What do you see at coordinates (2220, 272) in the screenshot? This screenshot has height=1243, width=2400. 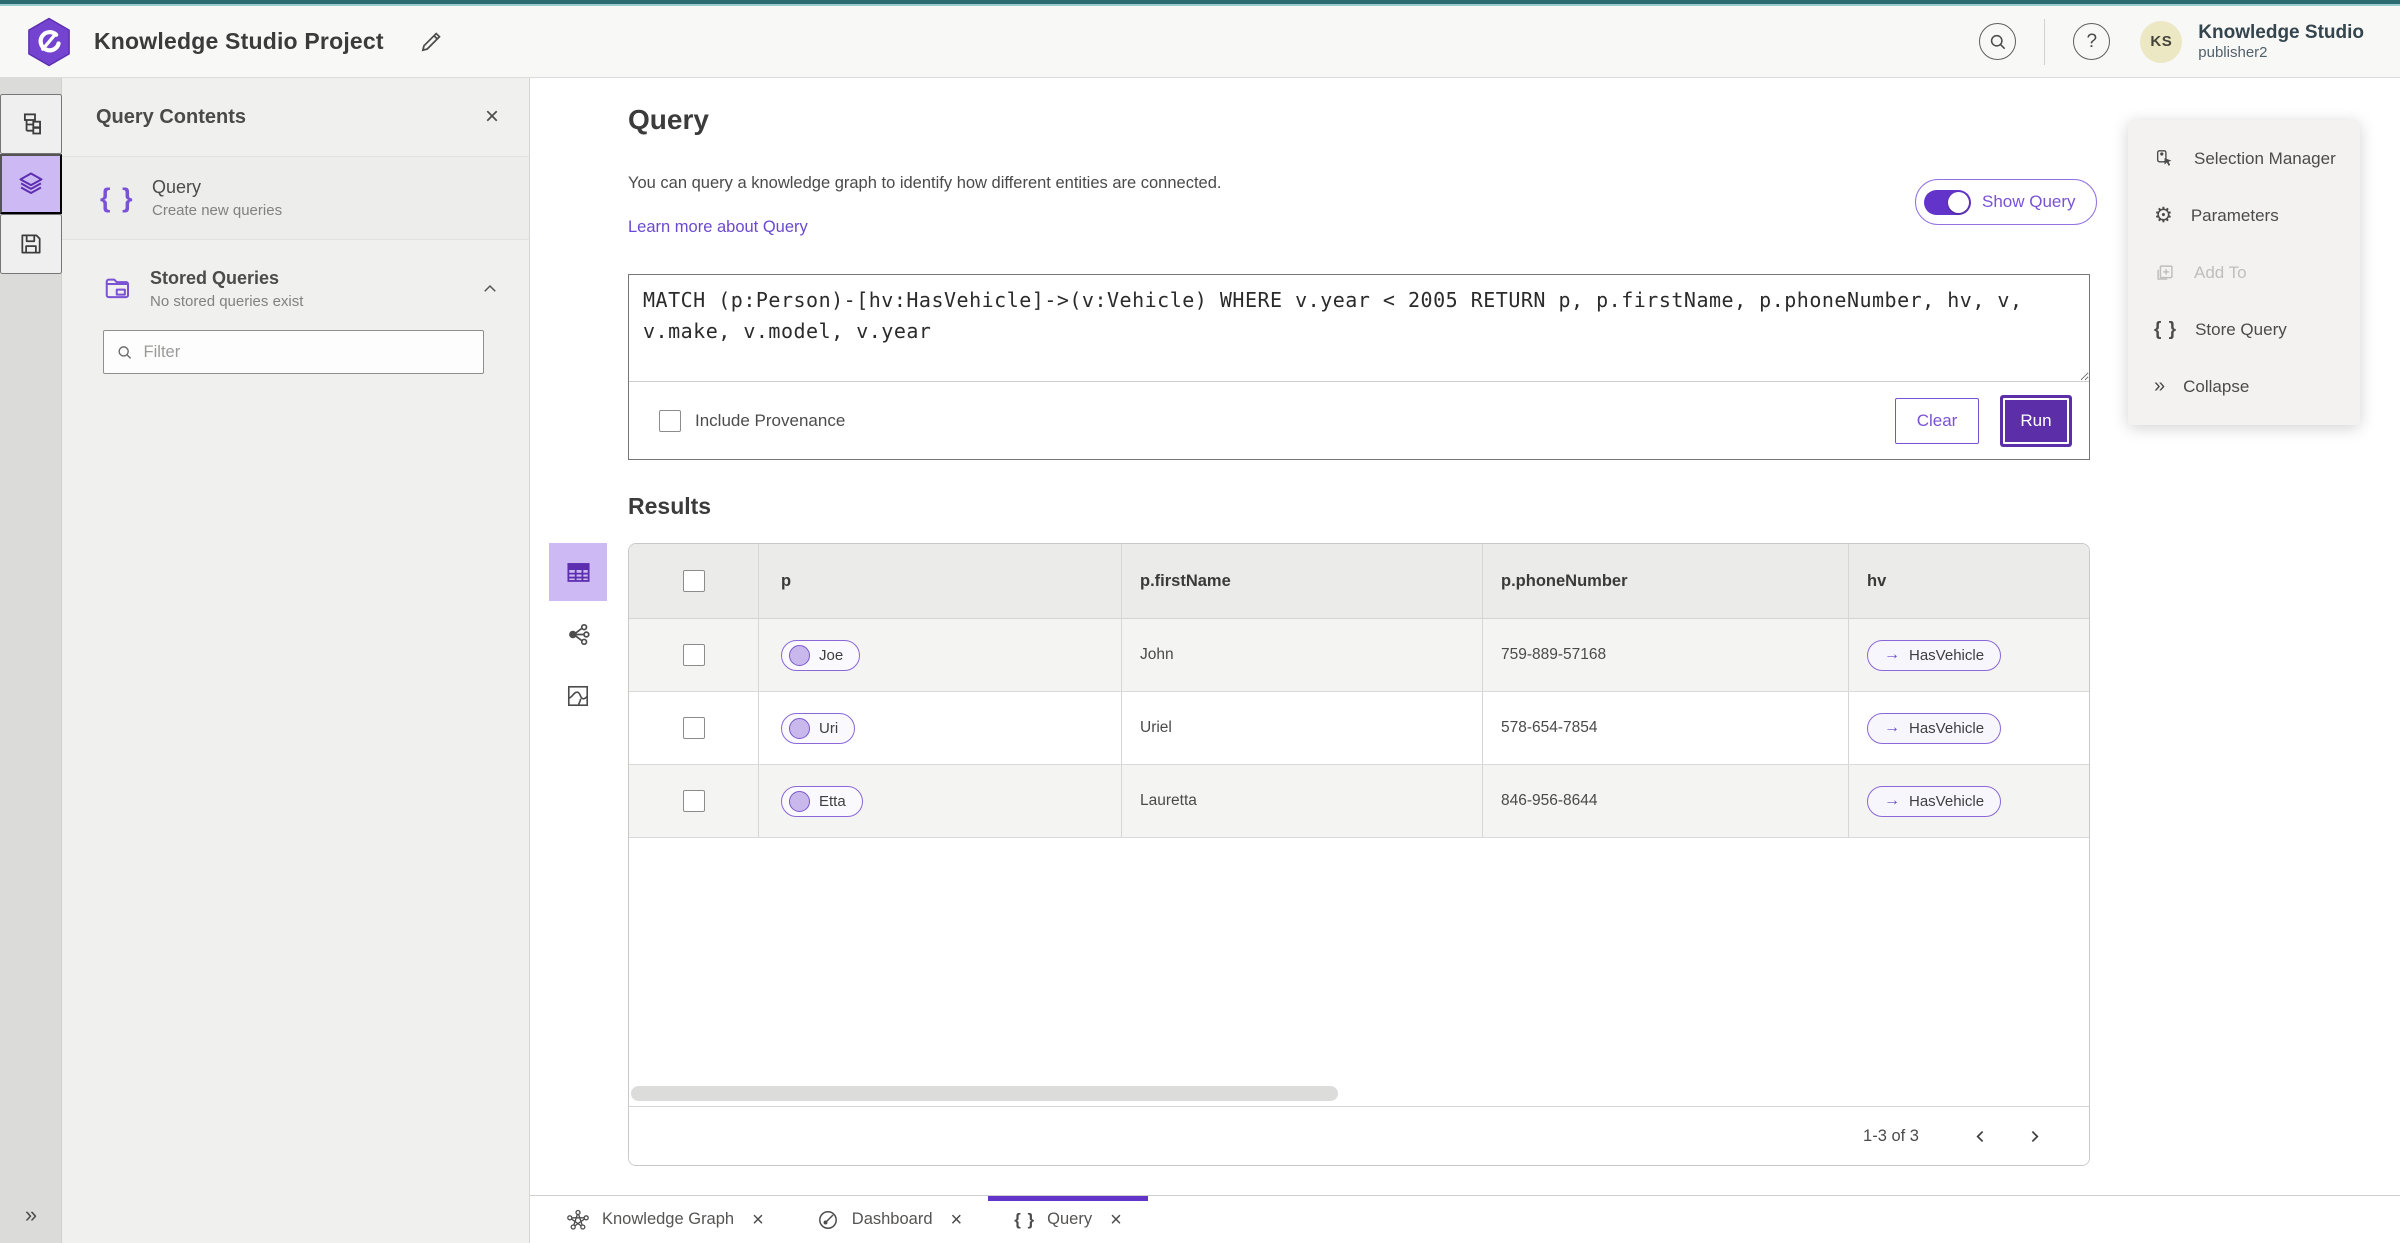 I see `add-to-label: Add To` at bounding box center [2220, 272].